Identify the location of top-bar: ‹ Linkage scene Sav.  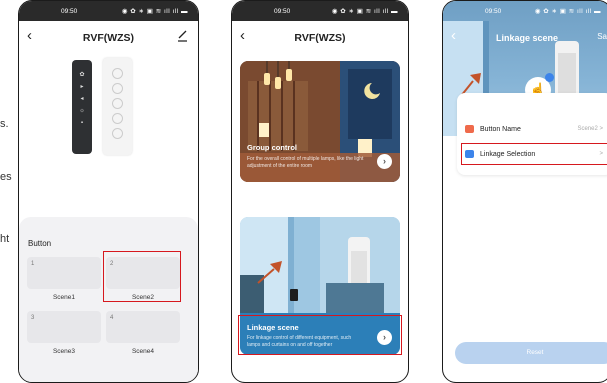
(525, 38).